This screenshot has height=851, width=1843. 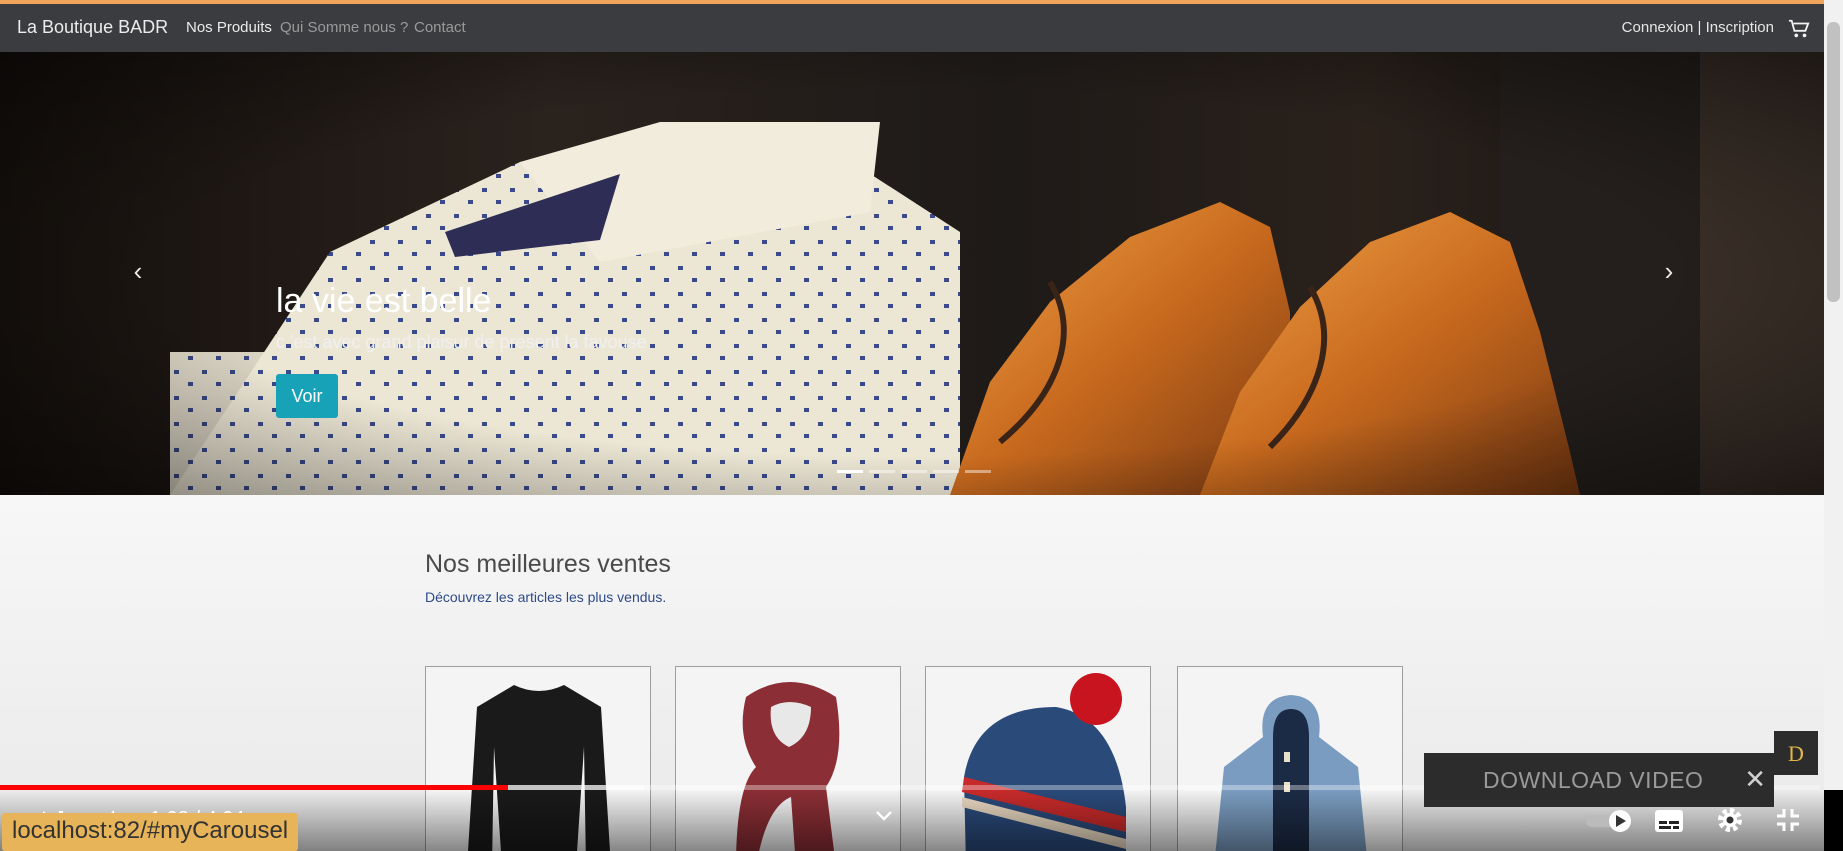 I want to click on carousel-prev-arrow: ‹, so click(x=138, y=271).